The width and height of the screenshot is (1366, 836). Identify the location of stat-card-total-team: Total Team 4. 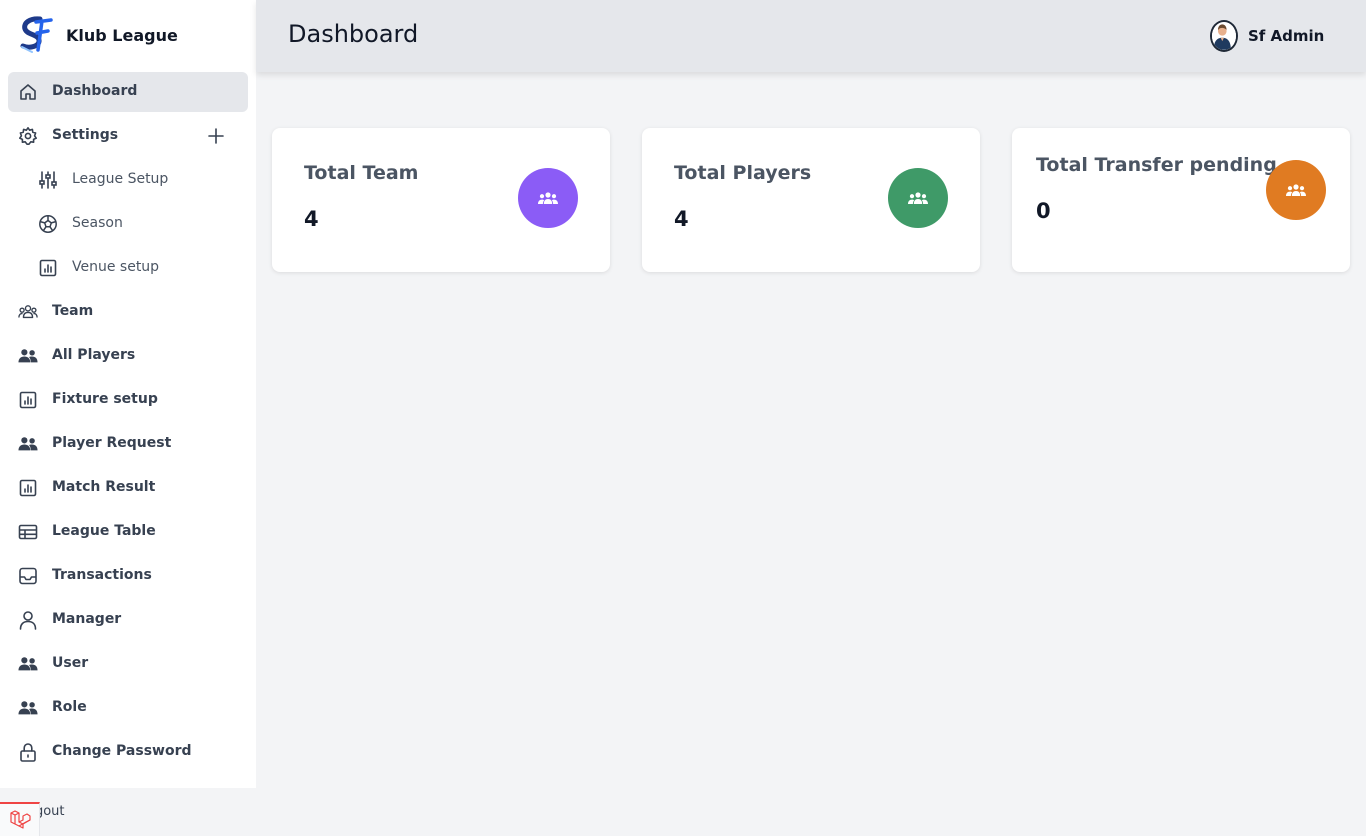
(441, 200).